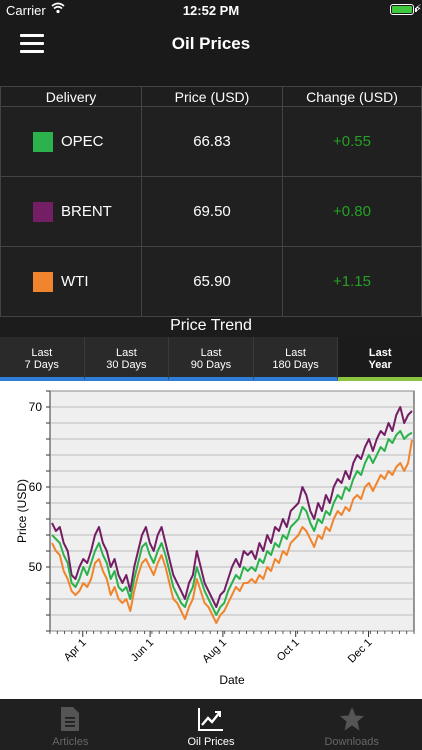 The width and height of the screenshot is (422, 750). What do you see at coordinates (351, 742) in the screenshot?
I see `tab-downloads-label: Downloads` at bounding box center [351, 742].